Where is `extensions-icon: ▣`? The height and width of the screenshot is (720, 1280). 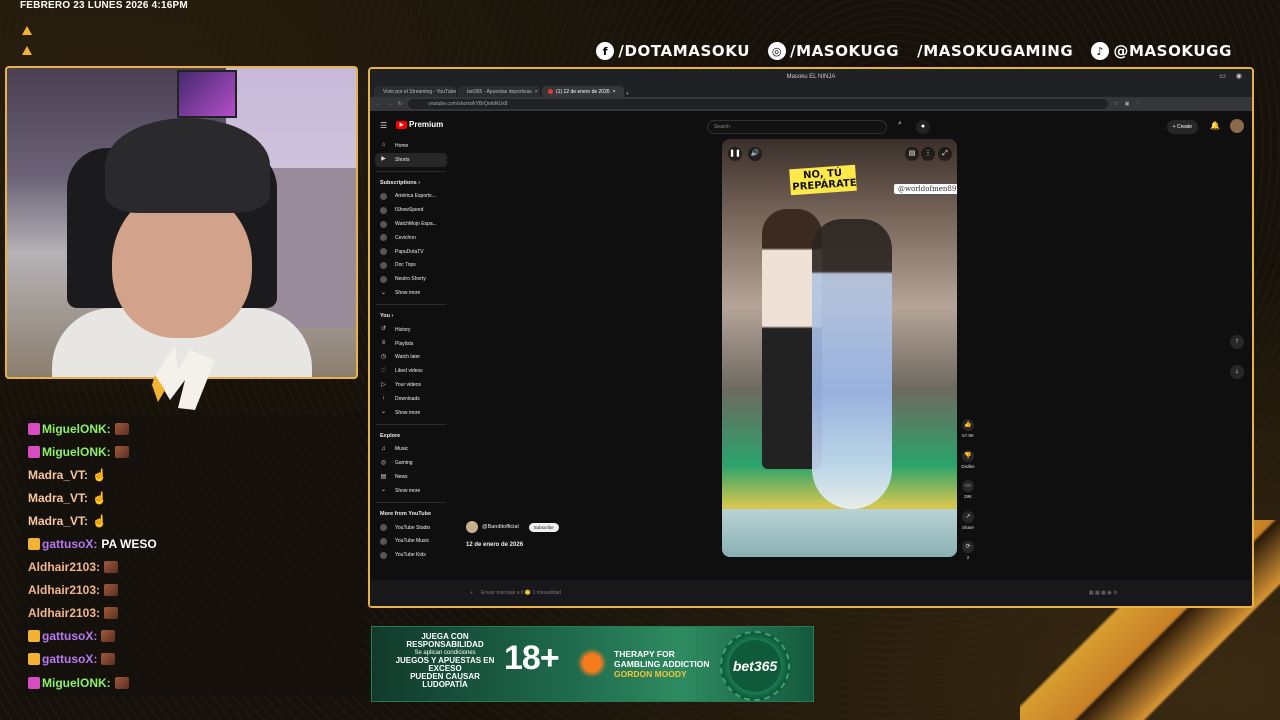
extensions-icon: ▣ is located at coordinates (1127, 104).